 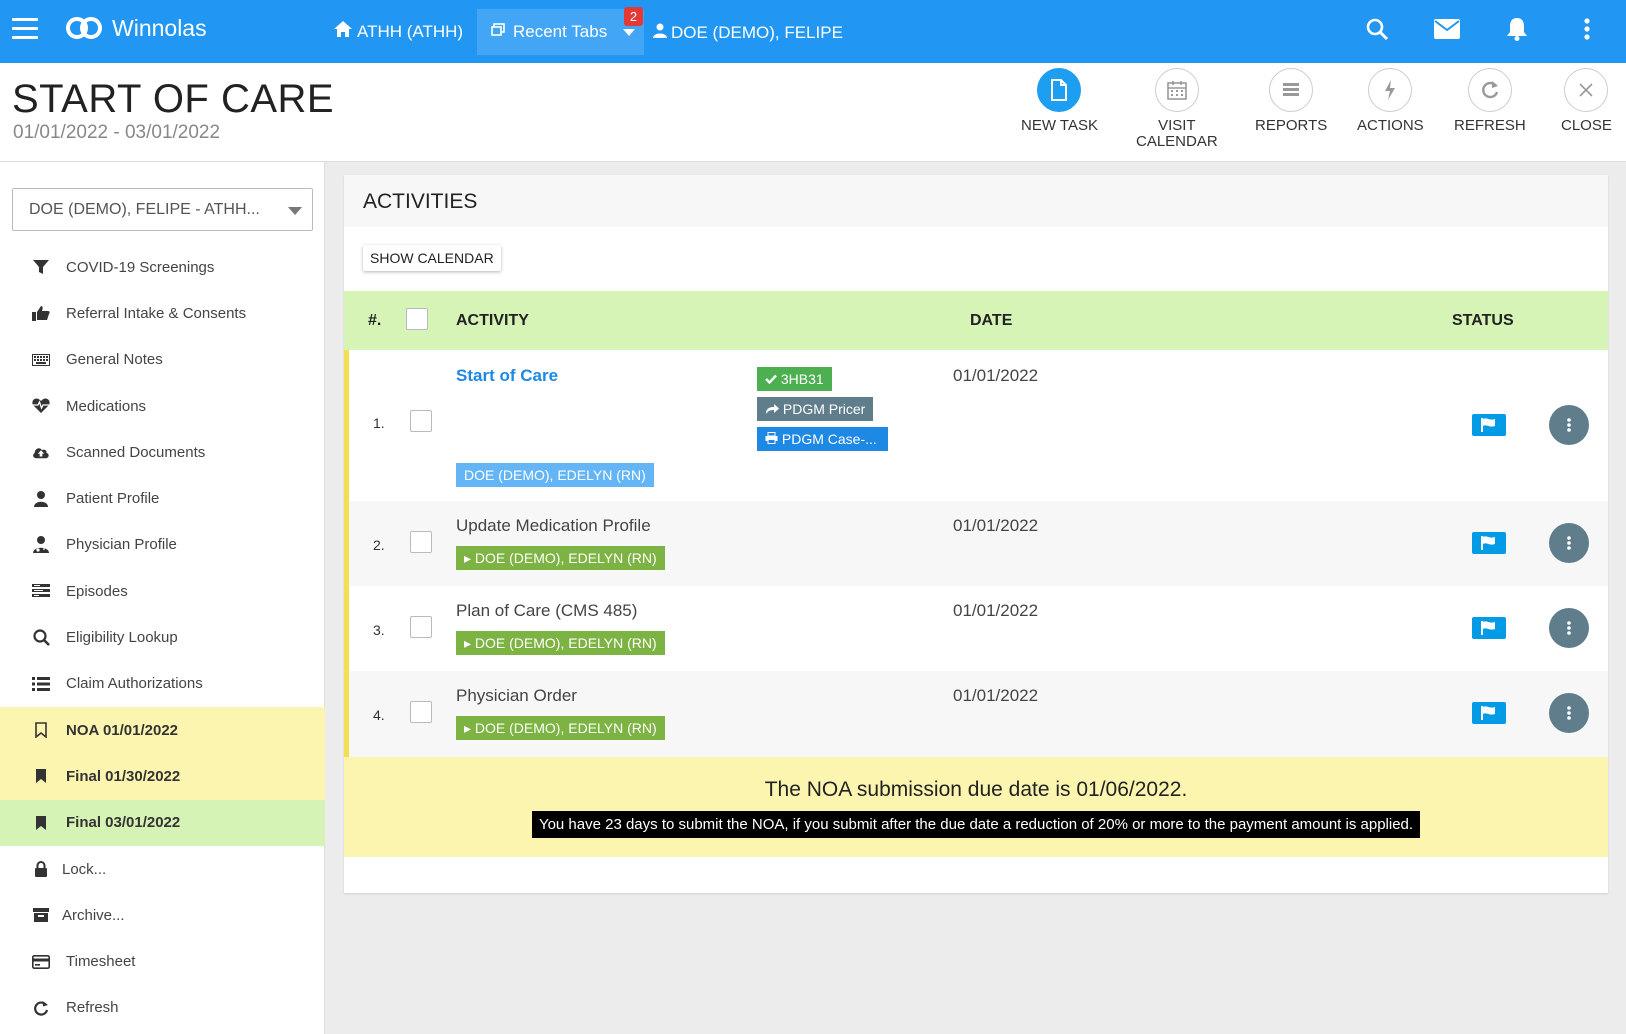 What do you see at coordinates (516, 696) in the screenshot?
I see `activity-title: Physician Order` at bounding box center [516, 696].